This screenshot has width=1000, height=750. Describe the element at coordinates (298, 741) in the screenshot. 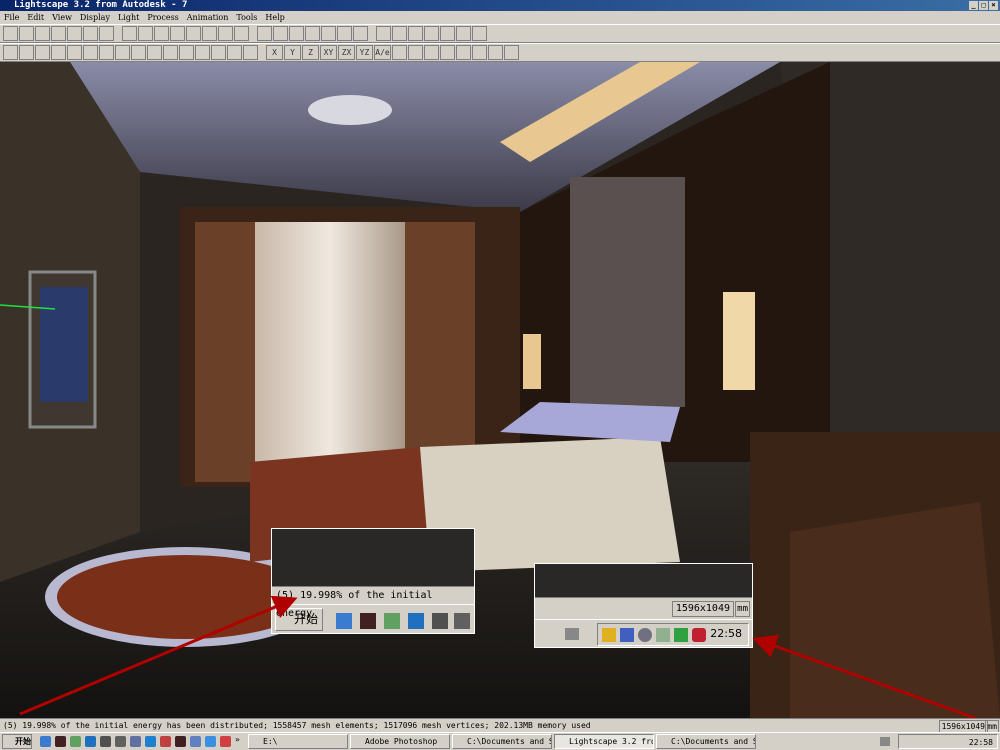

I see `task-explorer-e: E:\` at that location.